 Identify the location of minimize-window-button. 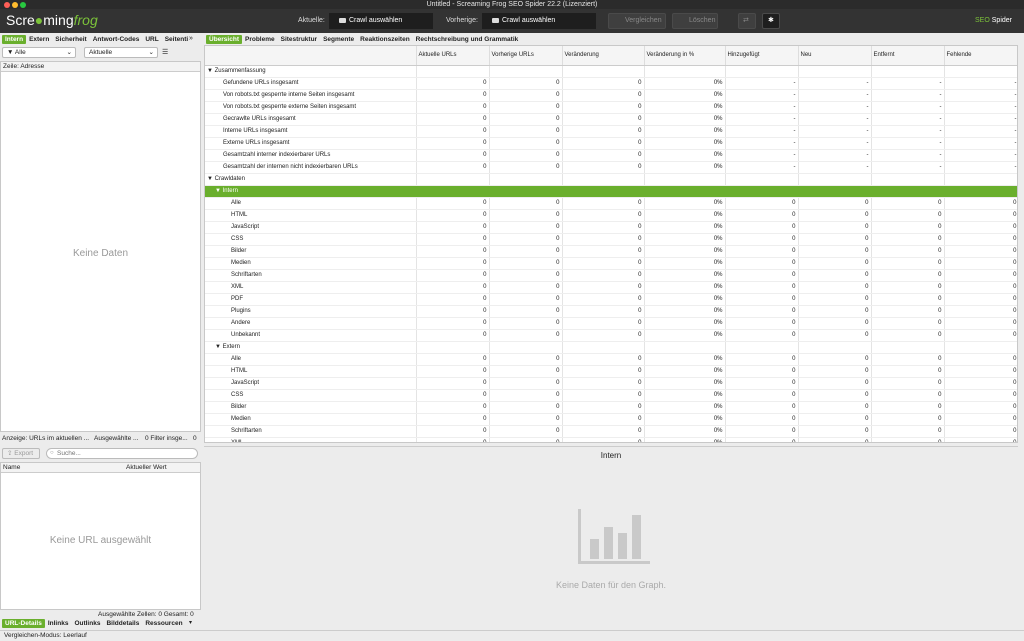
(15, 5).